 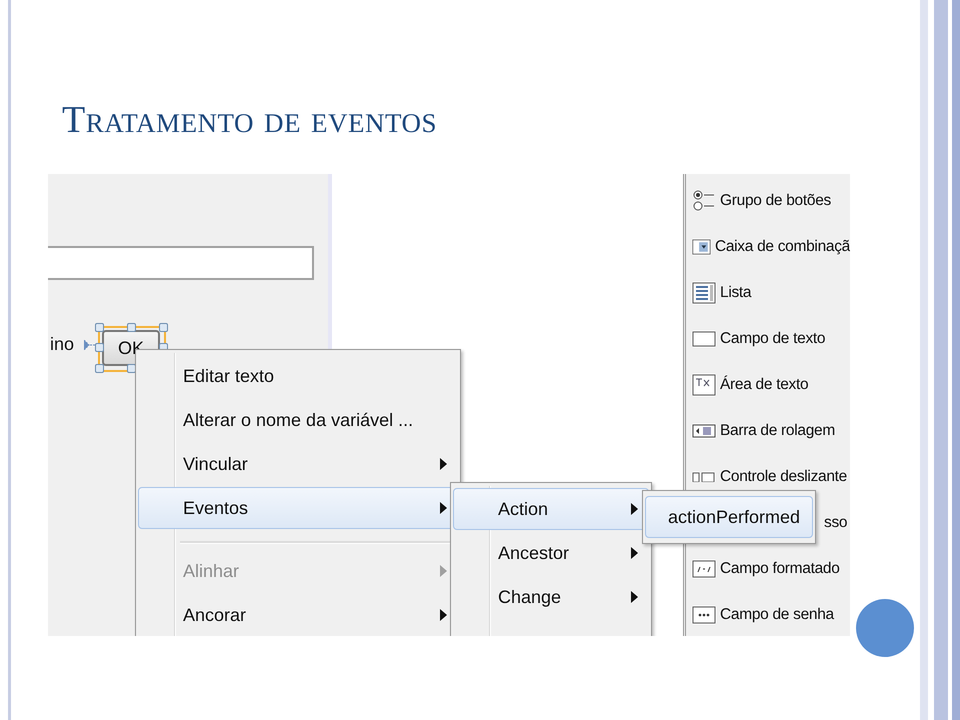 What do you see at coordinates (62, 344) in the screenshot?
I see `component-label: ino` at bounding box center [62, 344].